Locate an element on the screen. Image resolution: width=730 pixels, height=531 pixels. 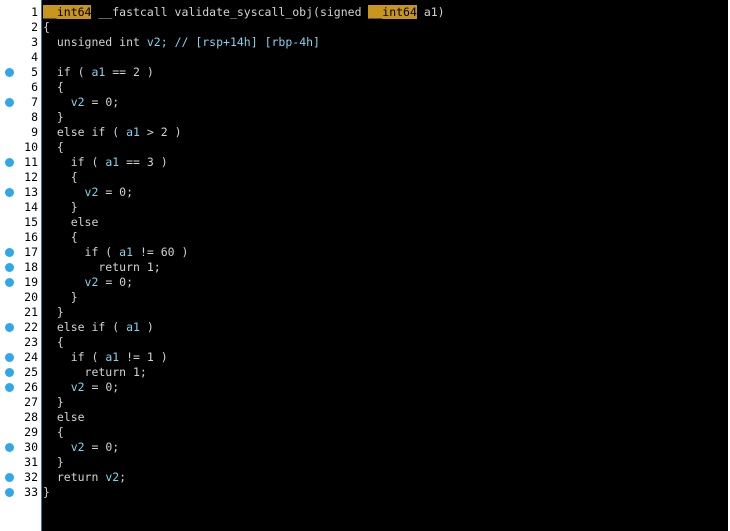
code-line: 22 else if ( a1 ) is located at coordinates (363, 327).